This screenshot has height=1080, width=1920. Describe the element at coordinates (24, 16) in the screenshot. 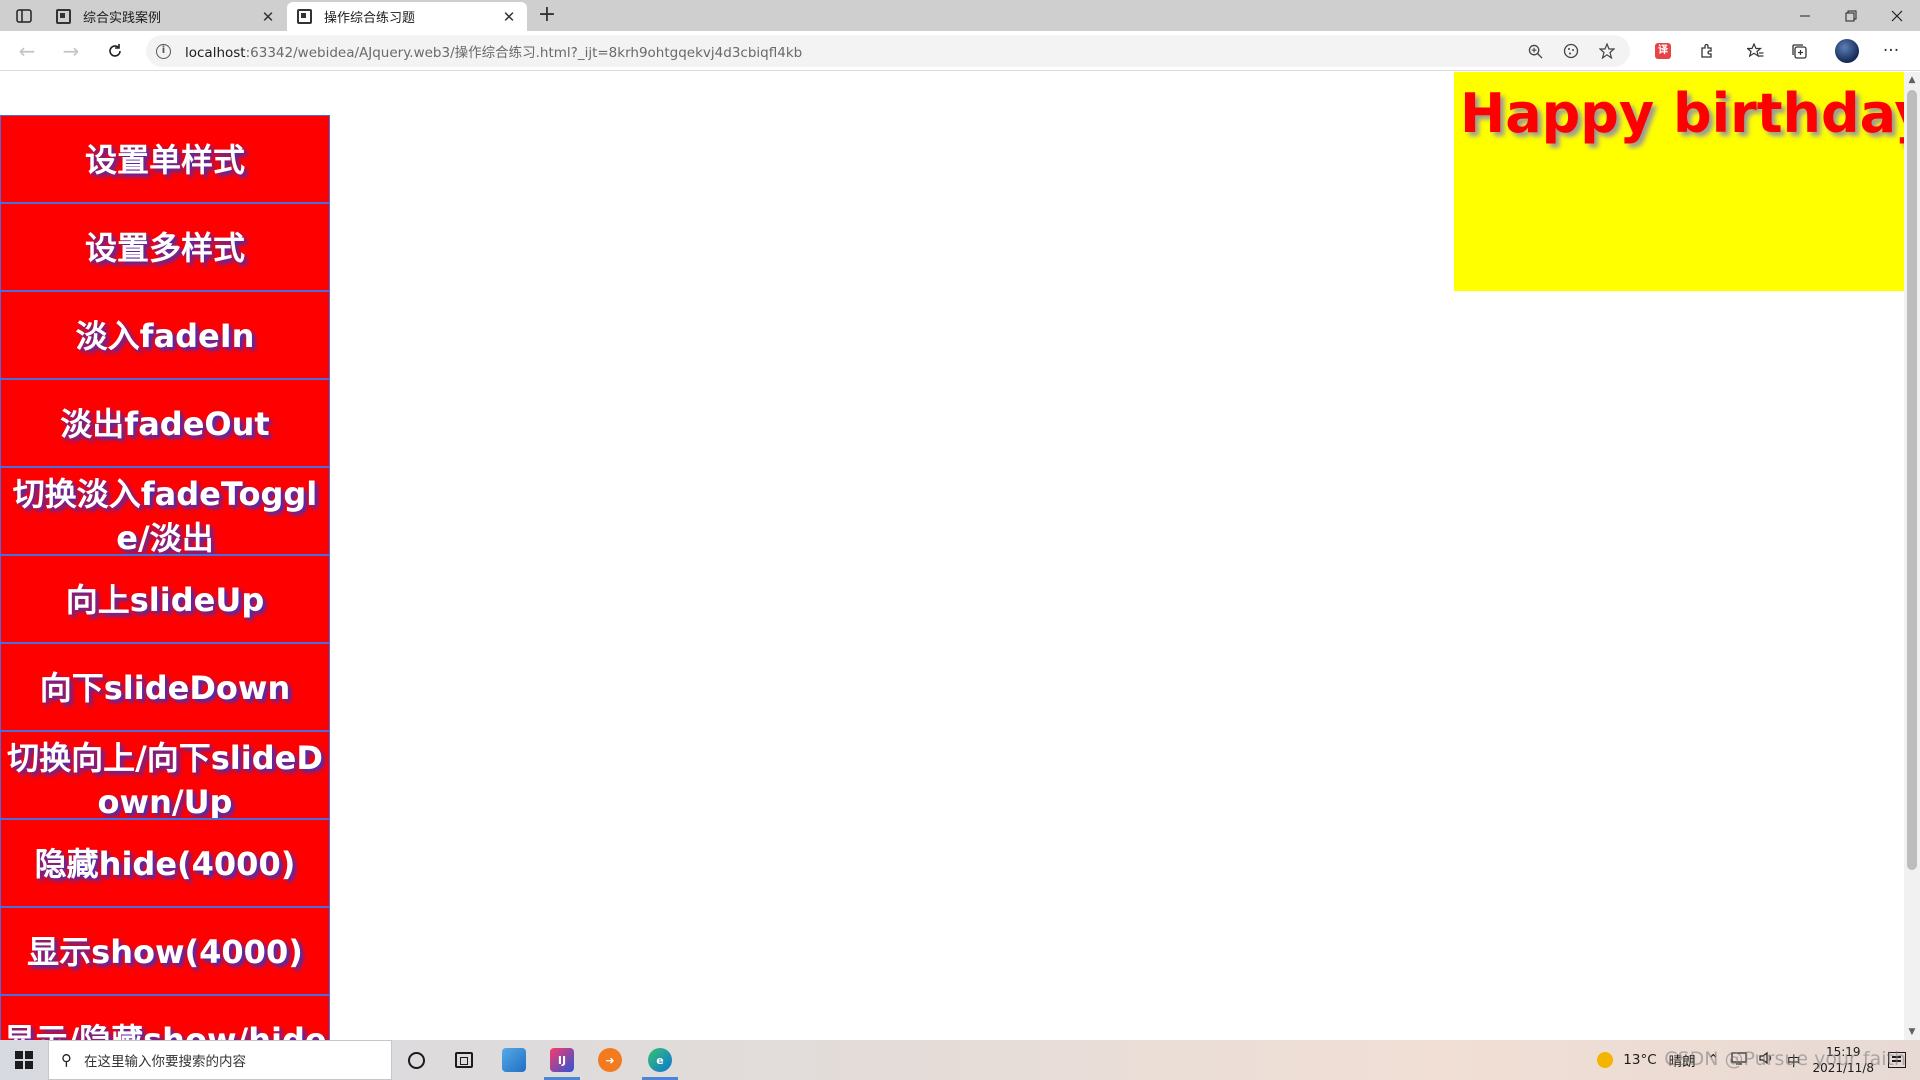

I see `tab-actions-icon` at that location.